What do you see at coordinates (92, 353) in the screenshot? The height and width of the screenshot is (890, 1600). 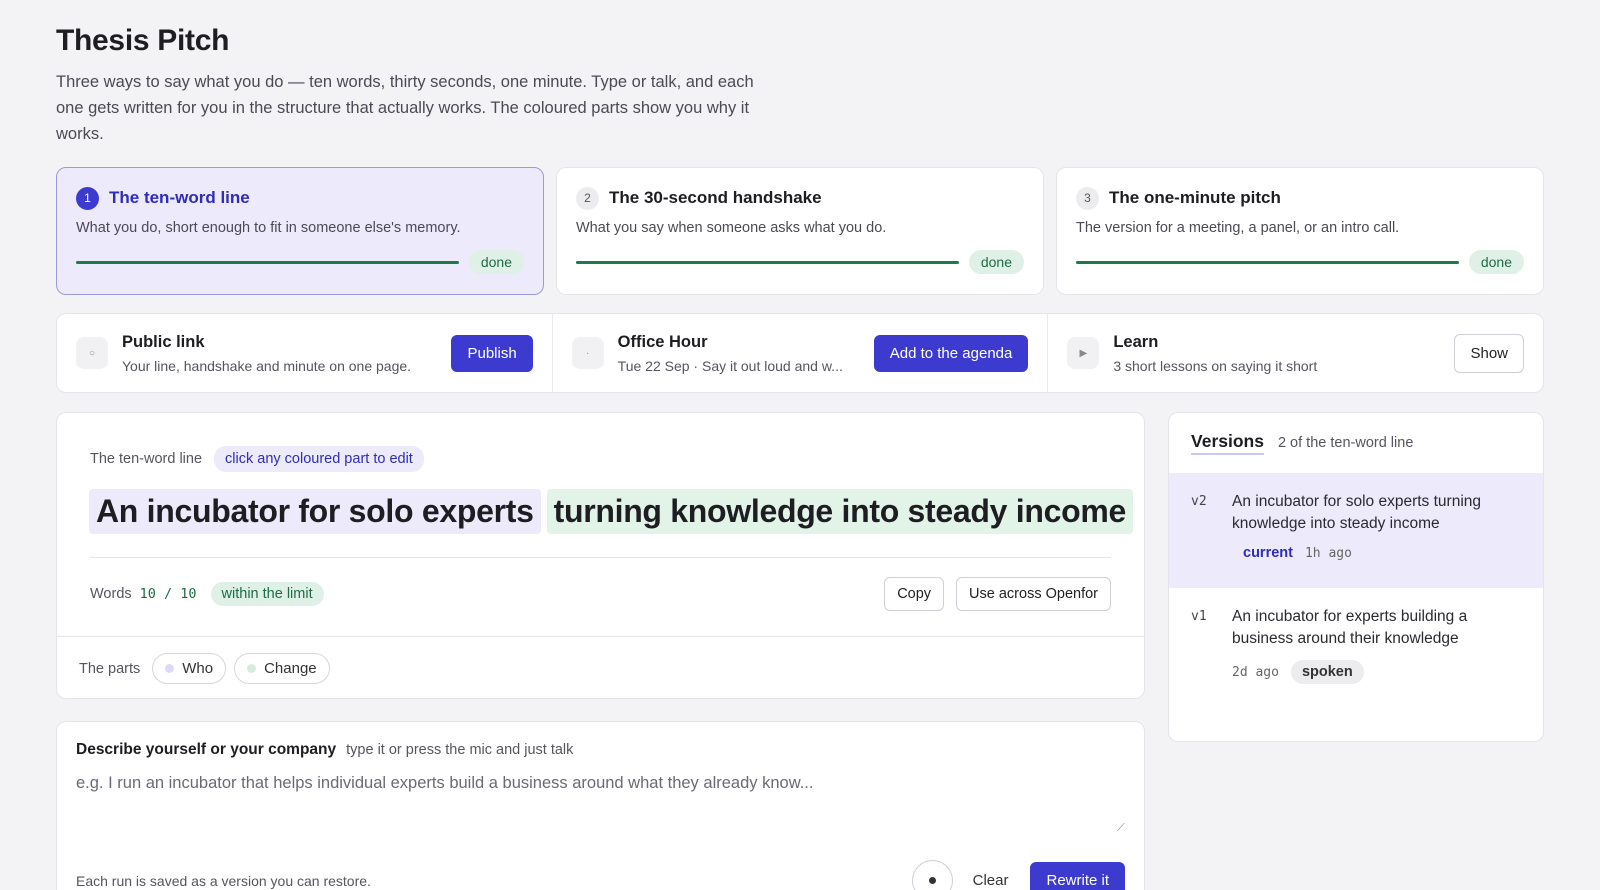 I see `circle-icon: ○` at bounding box center [92, 353].